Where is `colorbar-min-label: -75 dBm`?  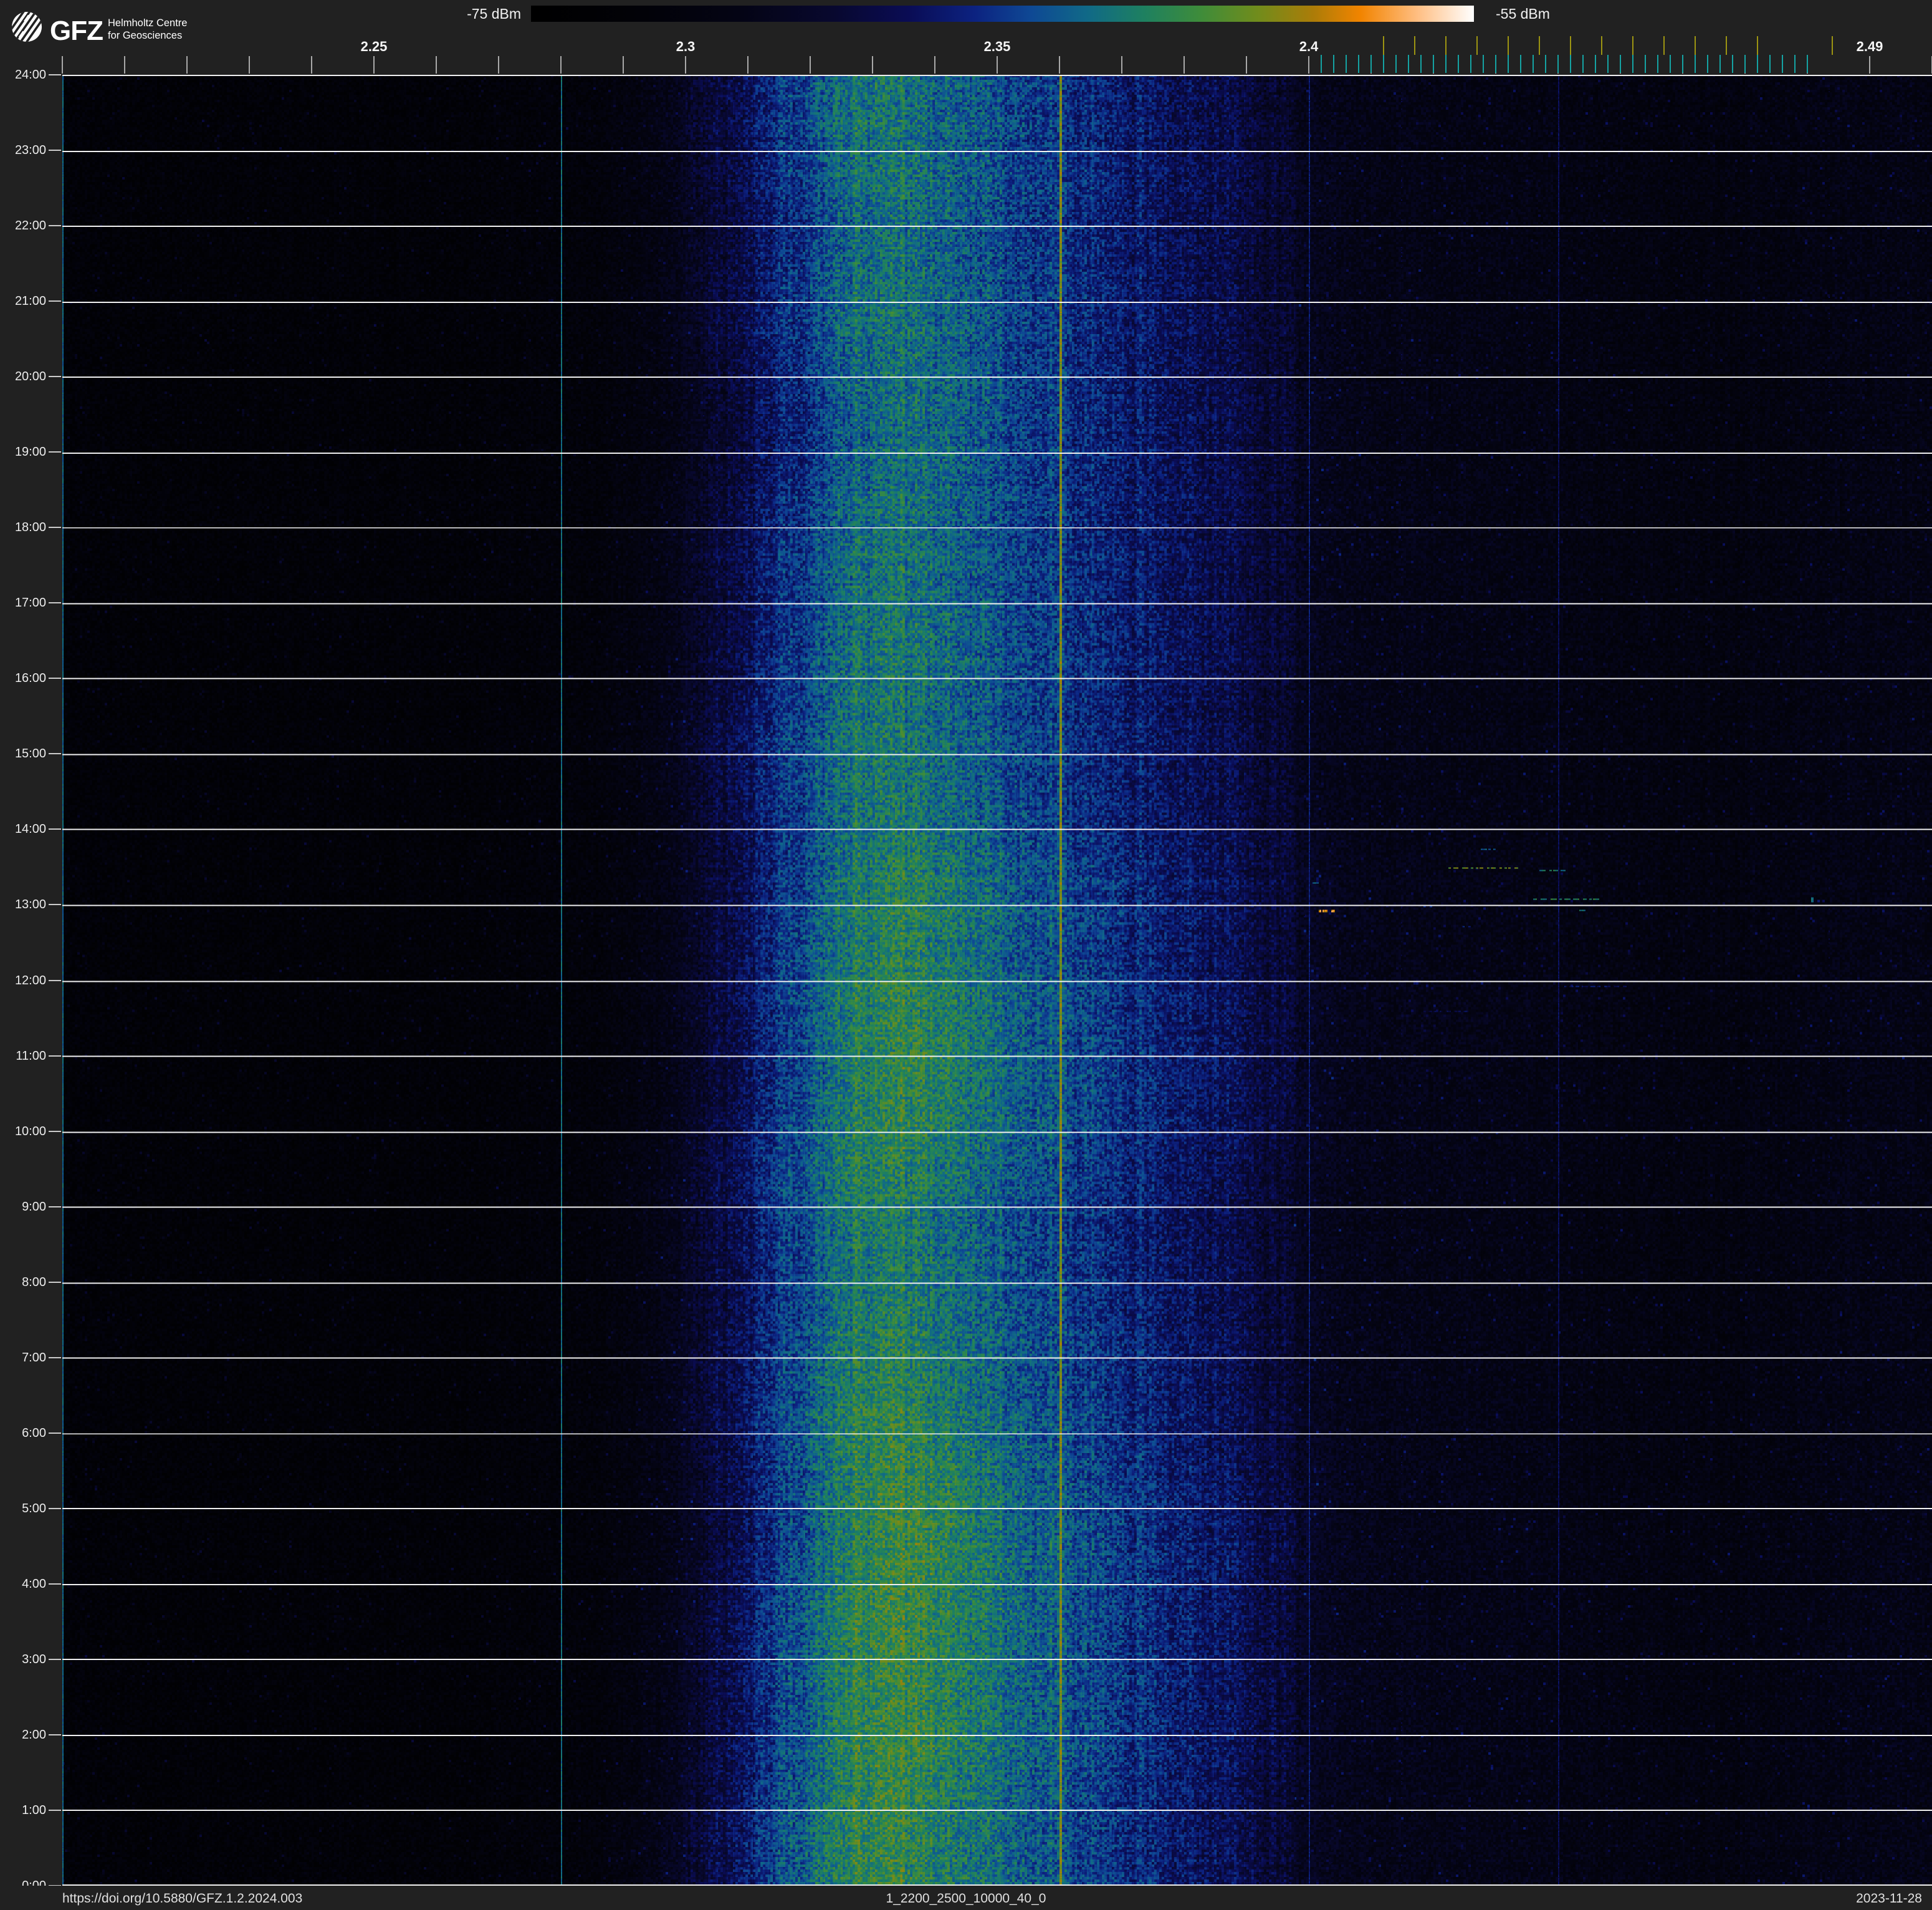 colorbar-min-label: -75 dBm is located at coordinates (494, 14).